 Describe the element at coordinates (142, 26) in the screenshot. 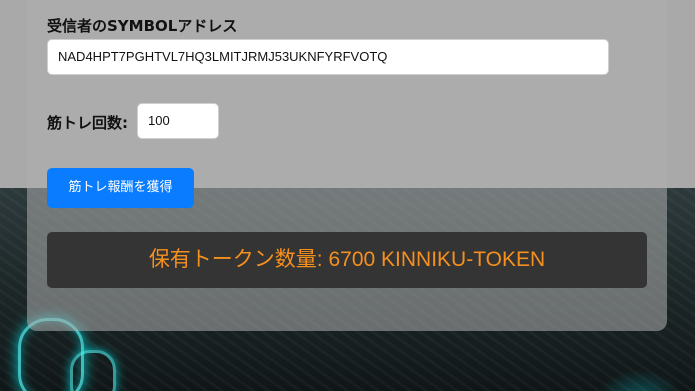

I see `recipient-address-label: 受信者のSYMBOLアドレス` at that location.